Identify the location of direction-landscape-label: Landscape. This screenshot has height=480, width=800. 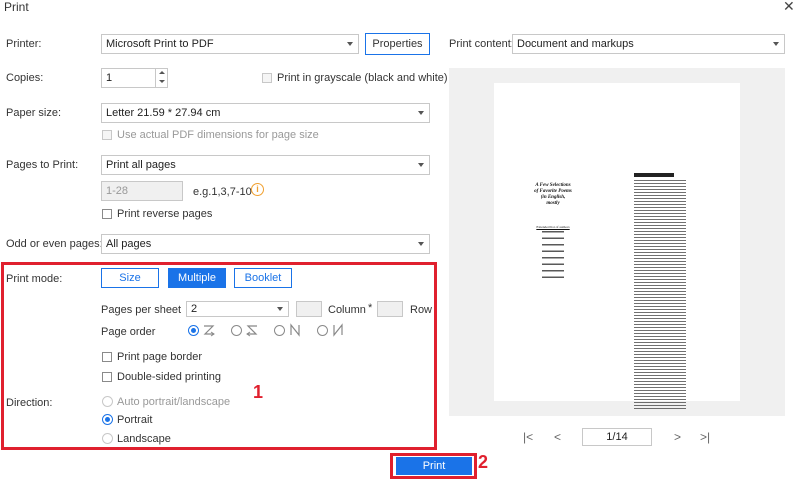
(144, 439).